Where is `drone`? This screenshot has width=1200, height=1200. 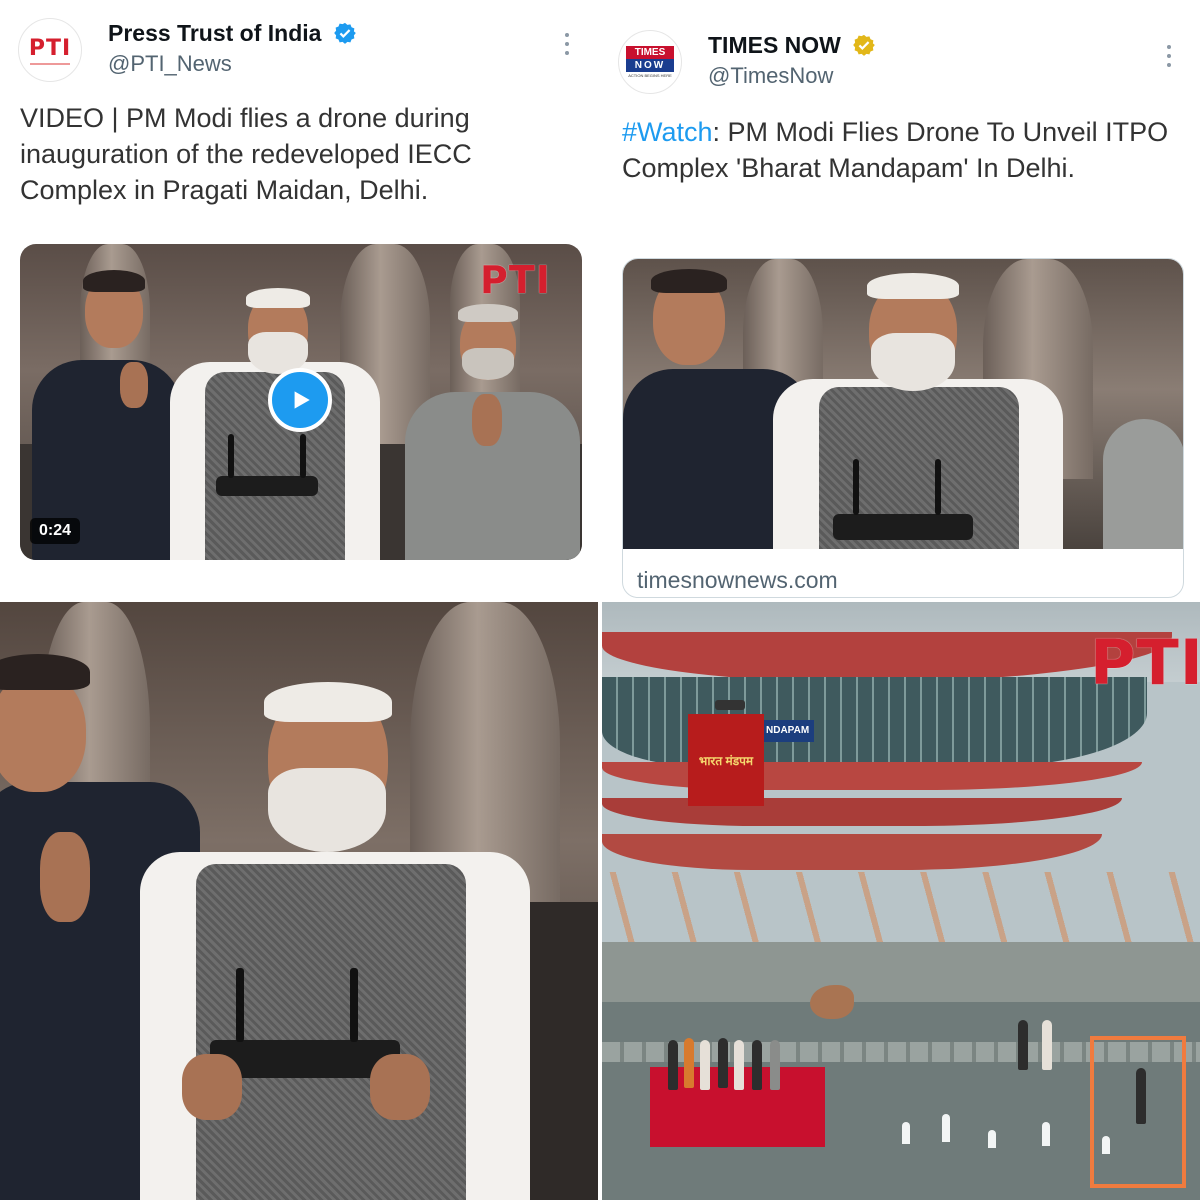 drone is located at coordinates (730, 705).